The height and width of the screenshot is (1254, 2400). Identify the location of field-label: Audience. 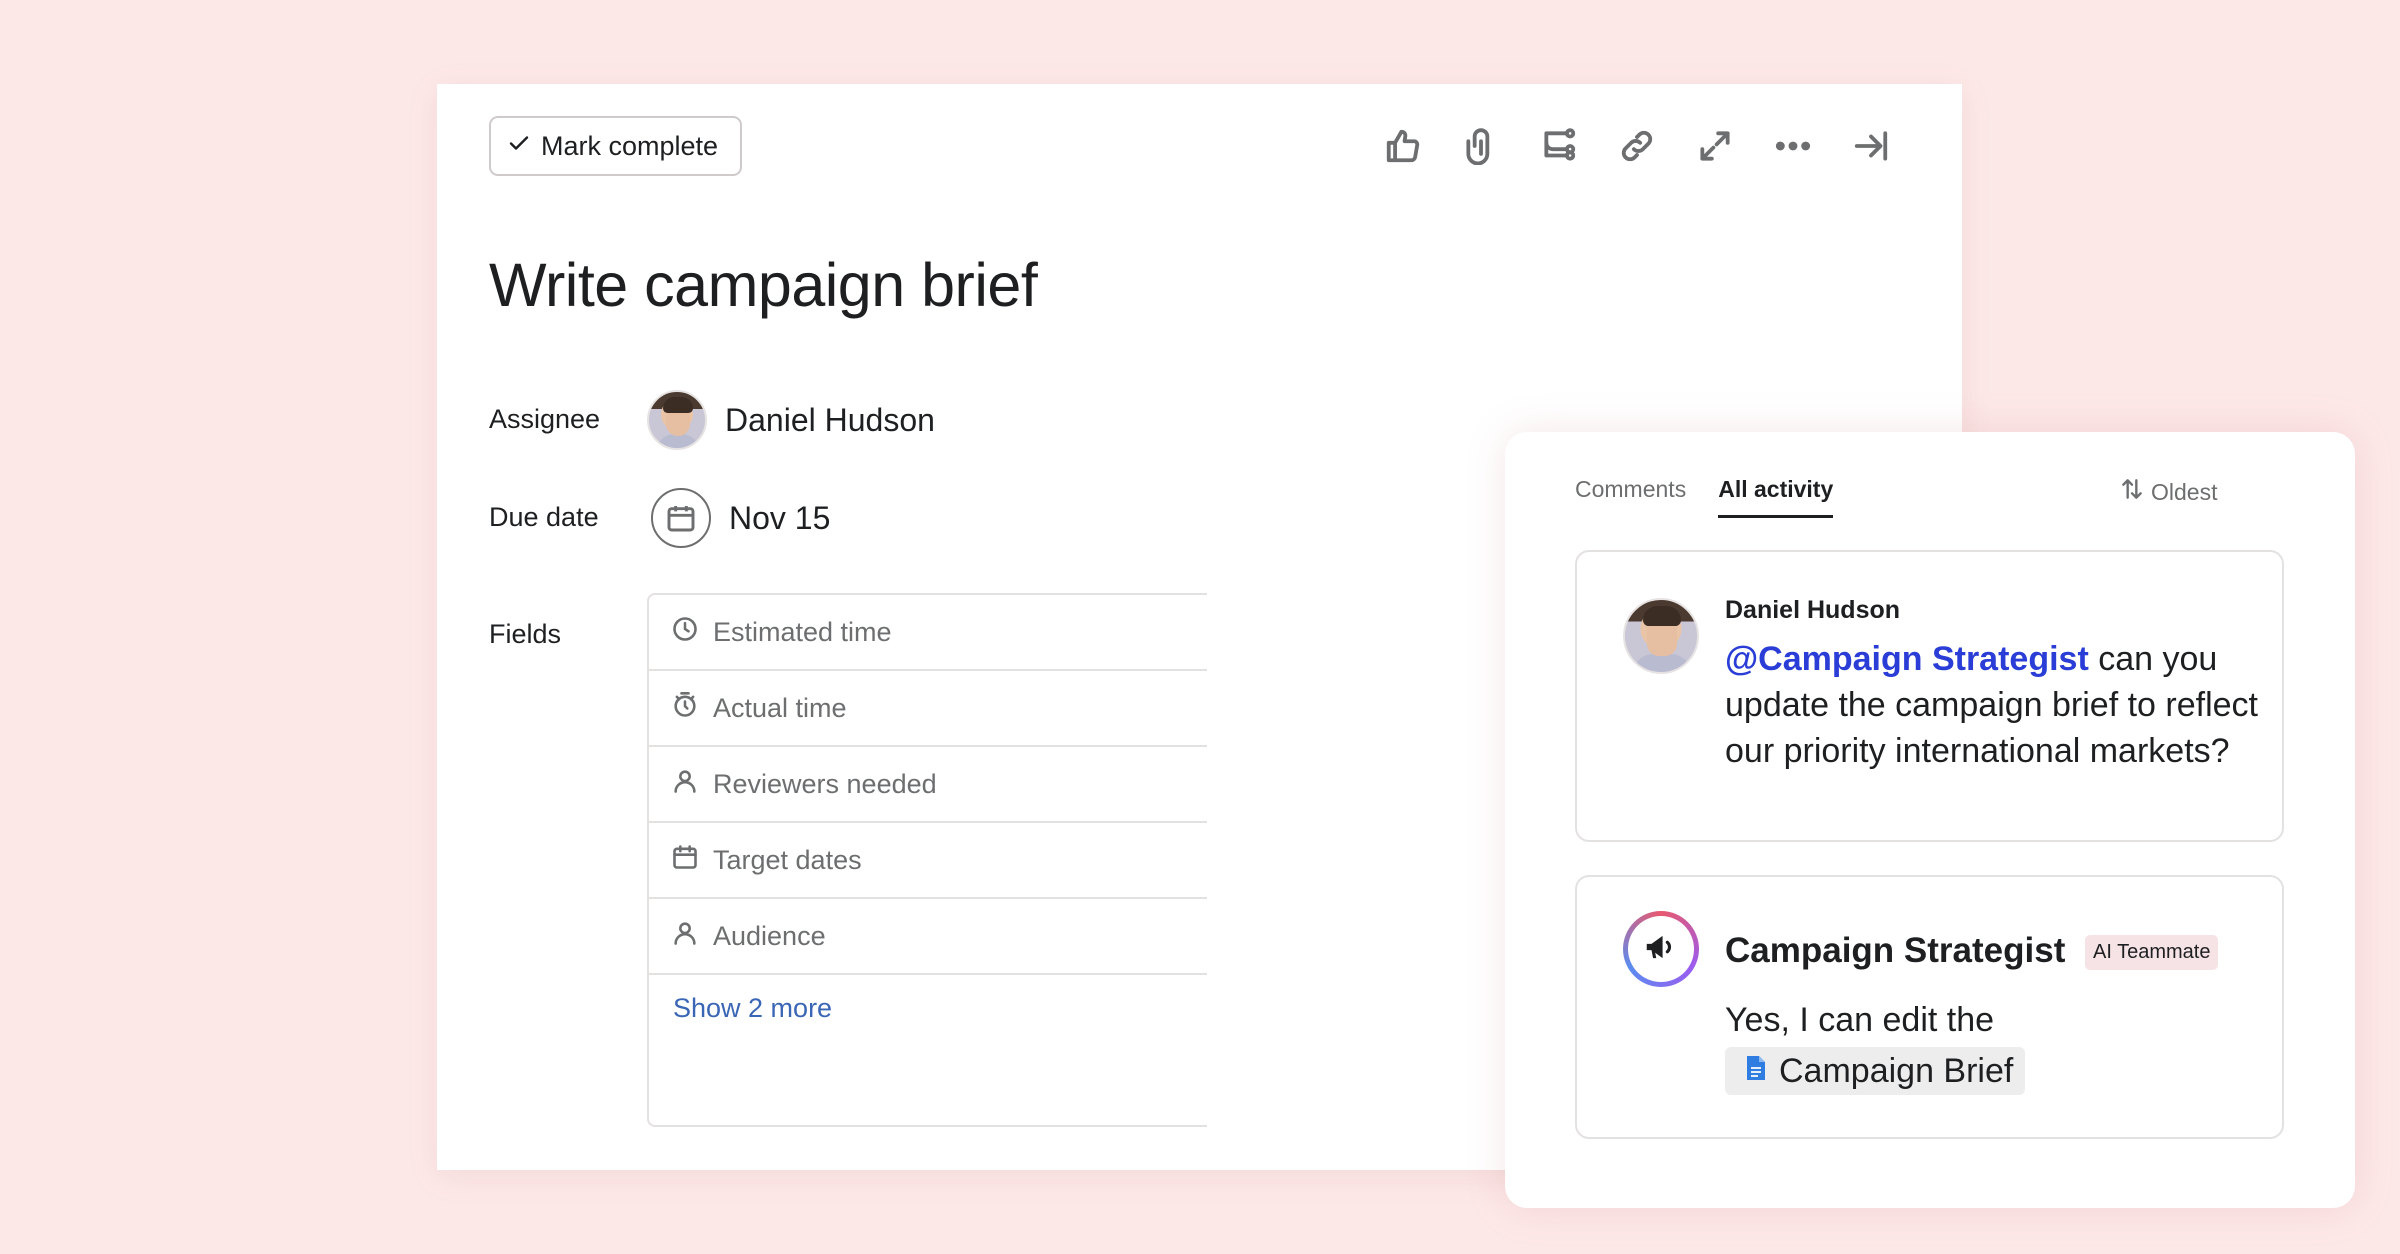
(769, 935).